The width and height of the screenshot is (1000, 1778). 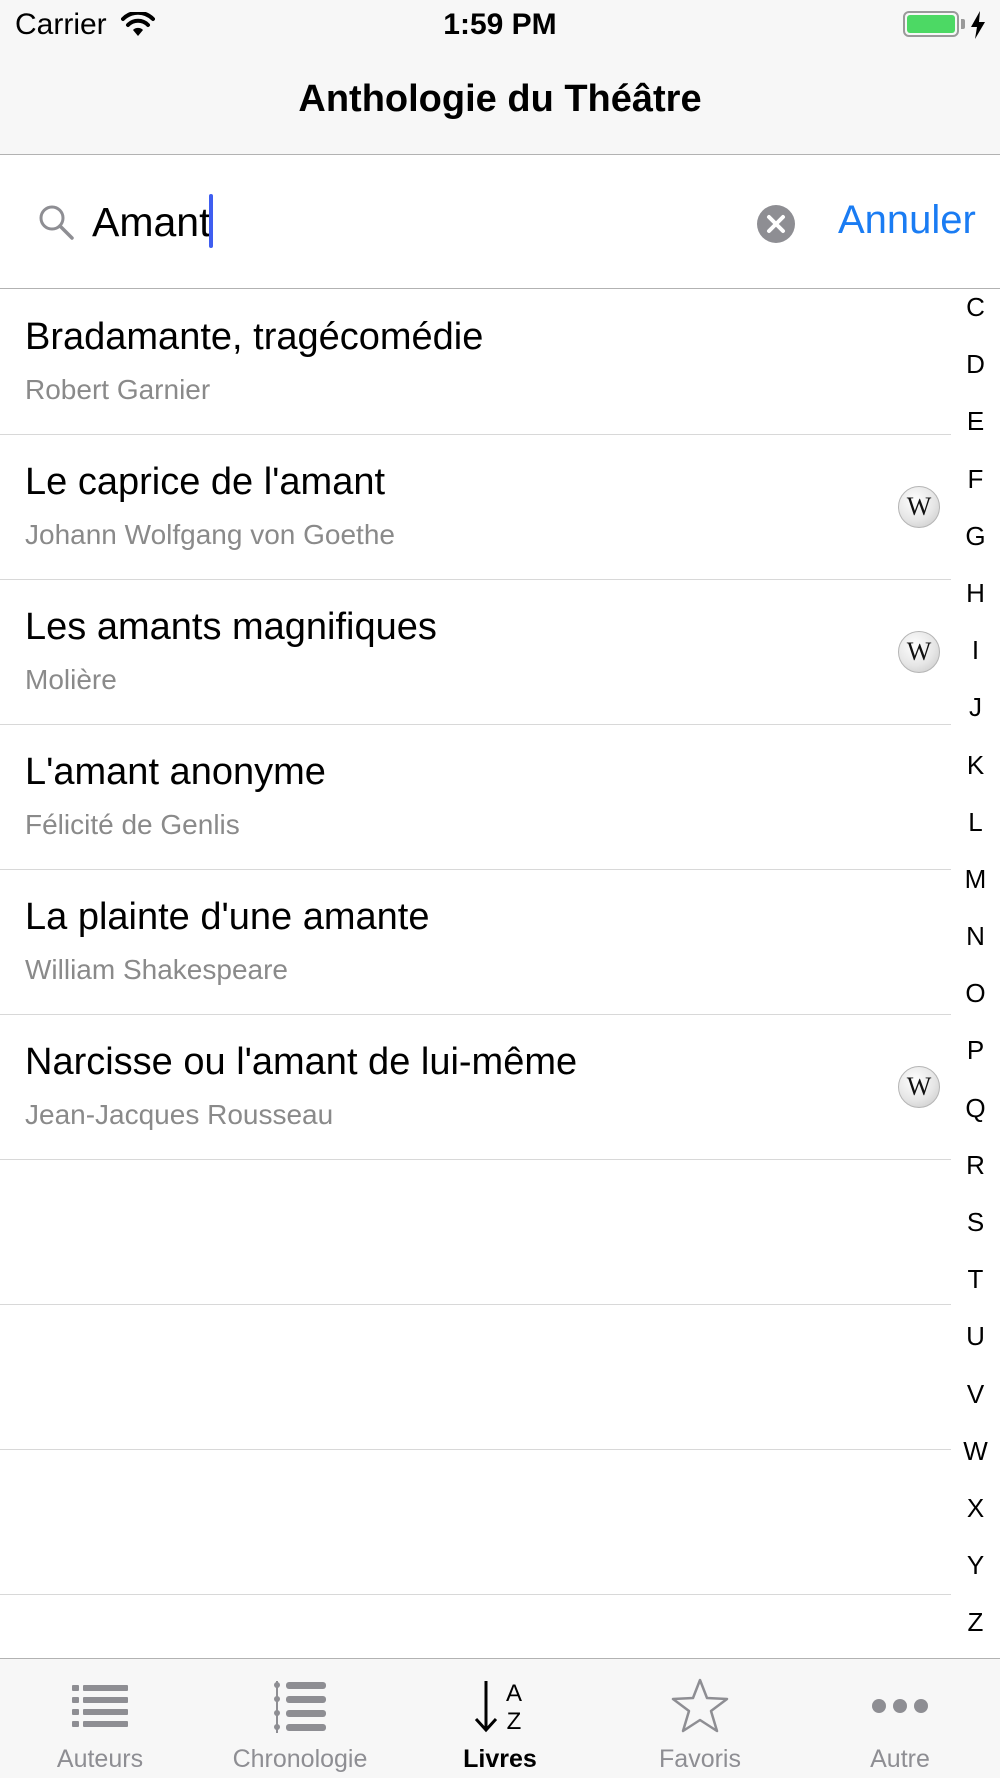 I want to click on book-title: Bradamante, tragécomédie, so click(x=254, y=337).